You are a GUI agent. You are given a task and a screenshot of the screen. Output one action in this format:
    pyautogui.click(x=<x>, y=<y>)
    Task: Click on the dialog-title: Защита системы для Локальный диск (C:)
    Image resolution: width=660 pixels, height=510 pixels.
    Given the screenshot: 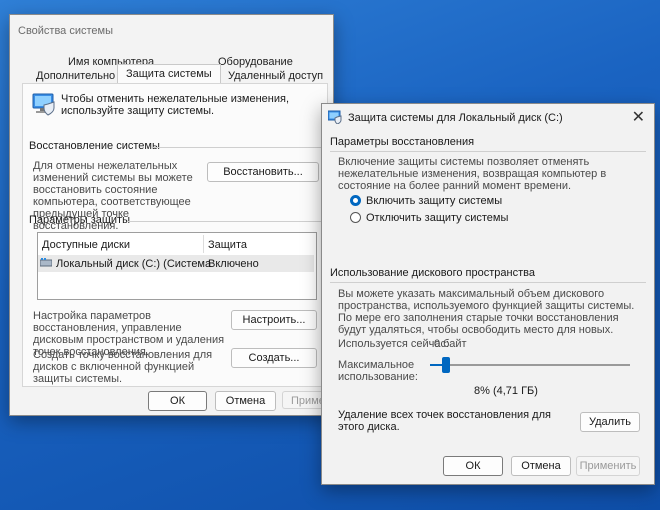 What is the action you would take?
    pyautogui.click(x=455, y=118)
    